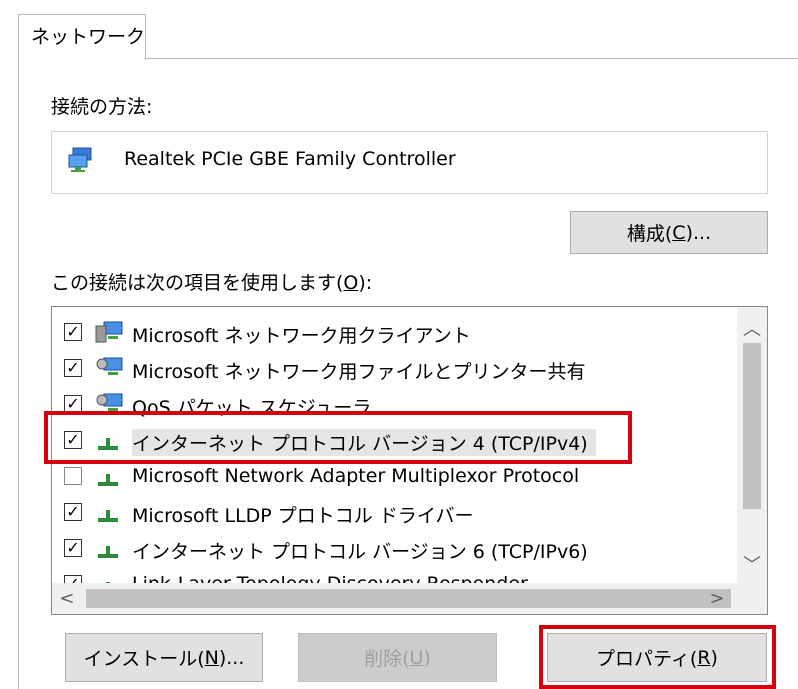  I want to click on properties-button-text: プロパティ(, so click(647, 659).